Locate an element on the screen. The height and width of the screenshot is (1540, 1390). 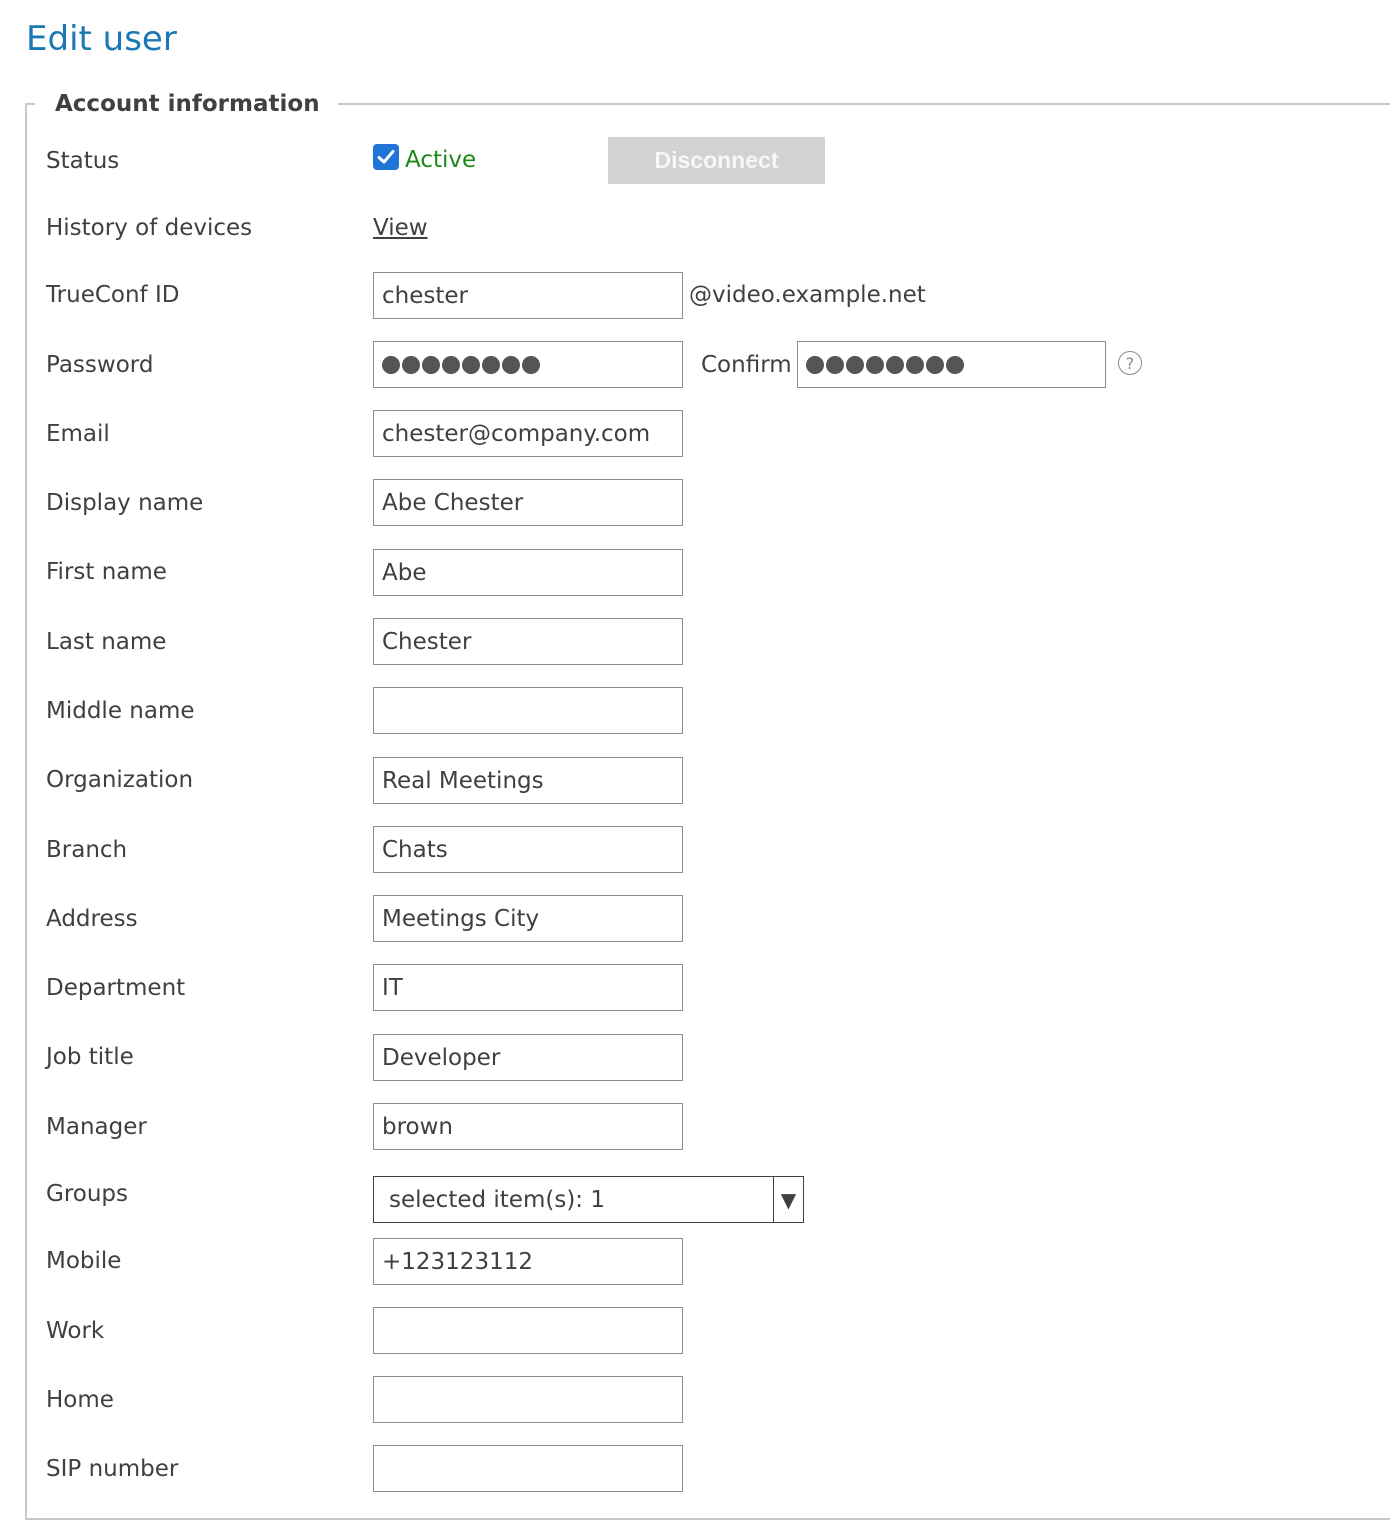
branch-label: Branch is located at coordinates (87, 850).